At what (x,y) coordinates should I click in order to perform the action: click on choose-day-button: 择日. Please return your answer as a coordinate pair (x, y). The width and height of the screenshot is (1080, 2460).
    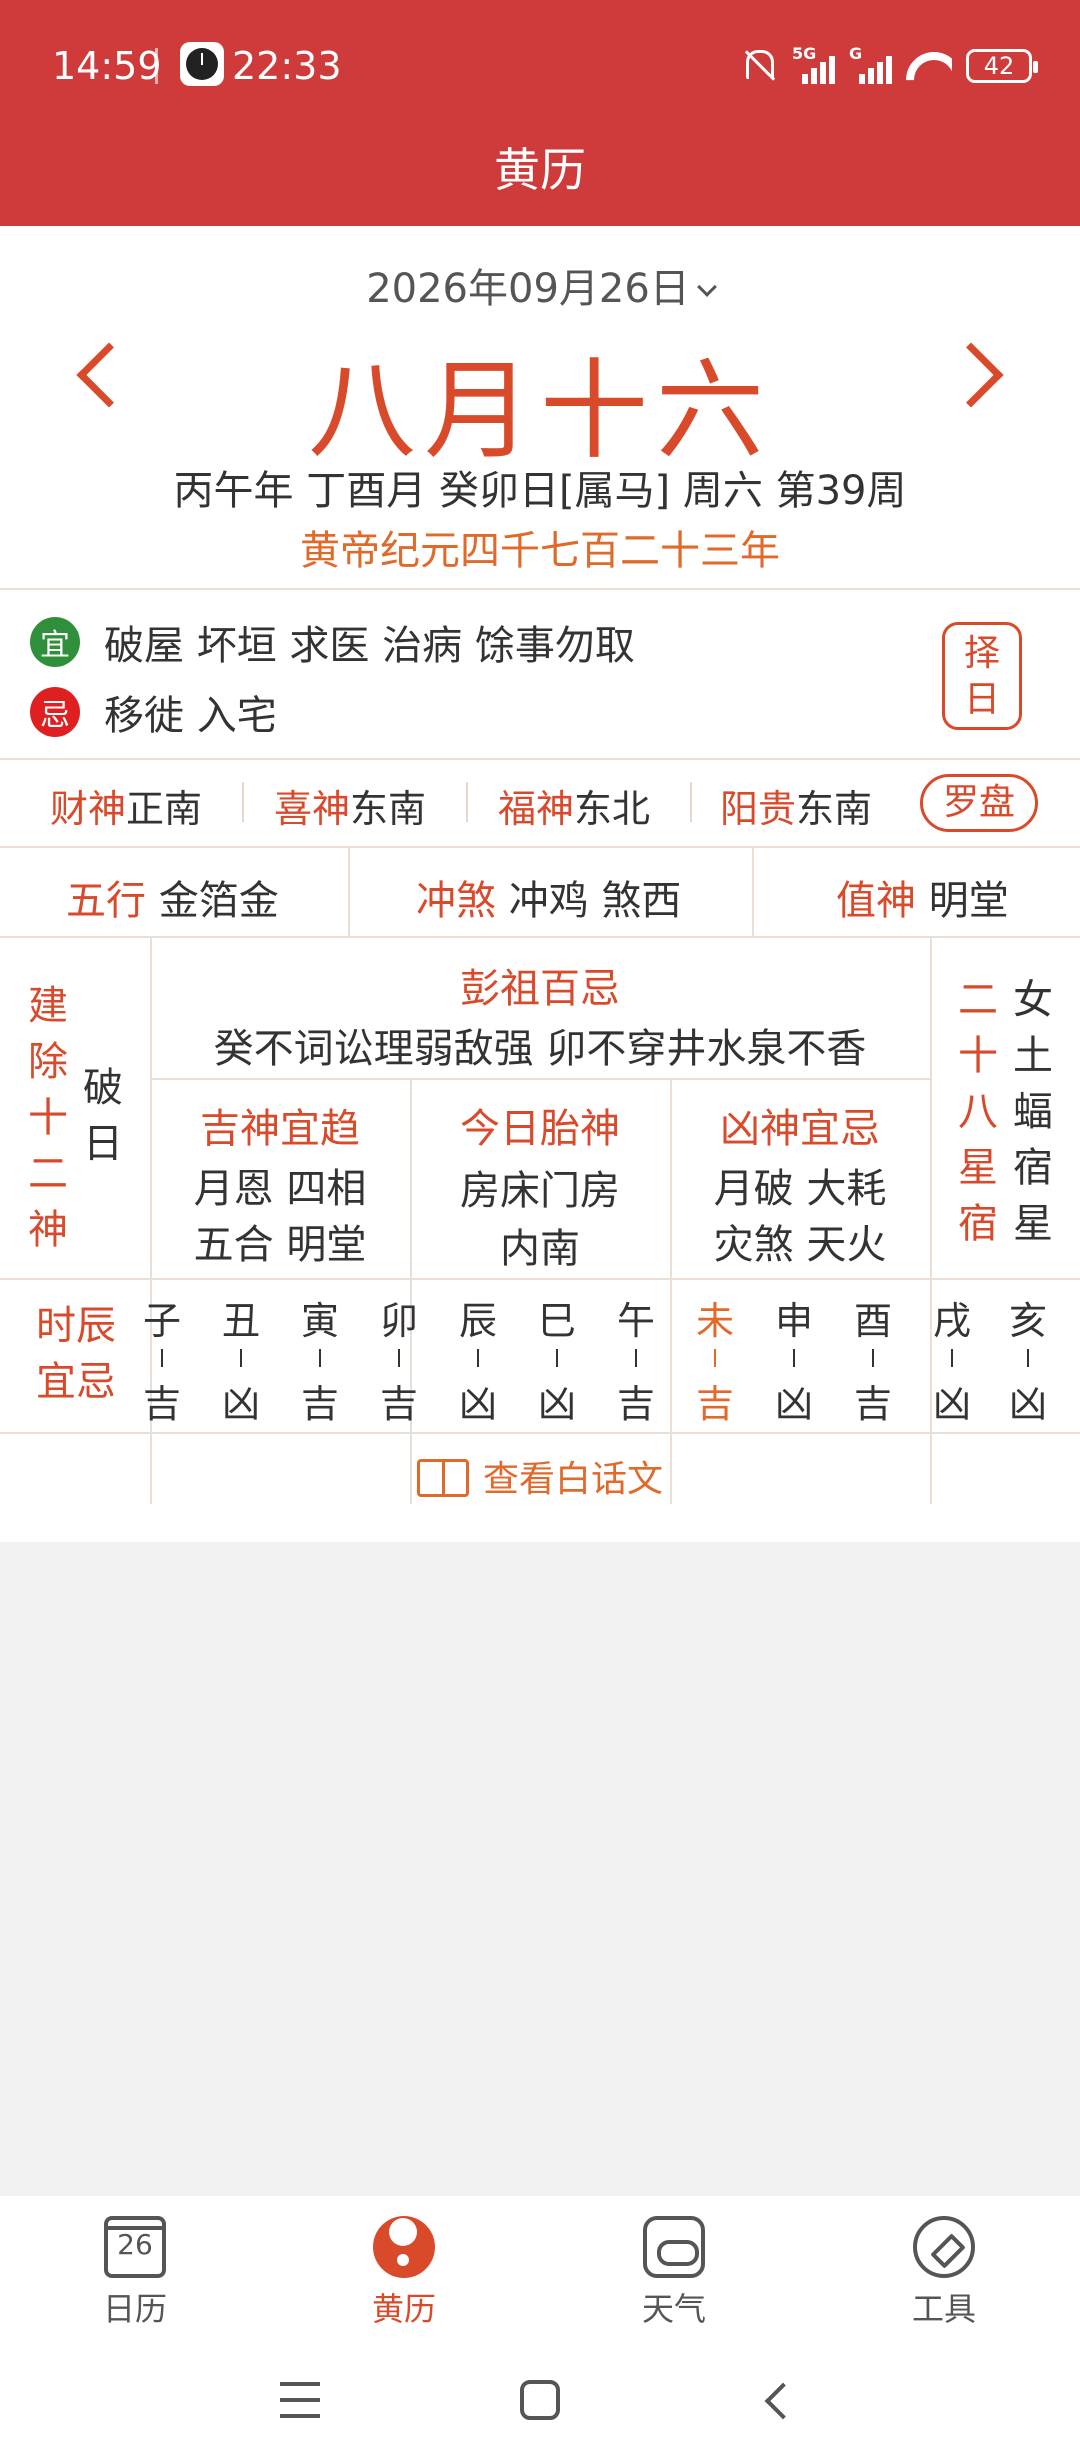
    Looking at the image, I should click on (982, 676).